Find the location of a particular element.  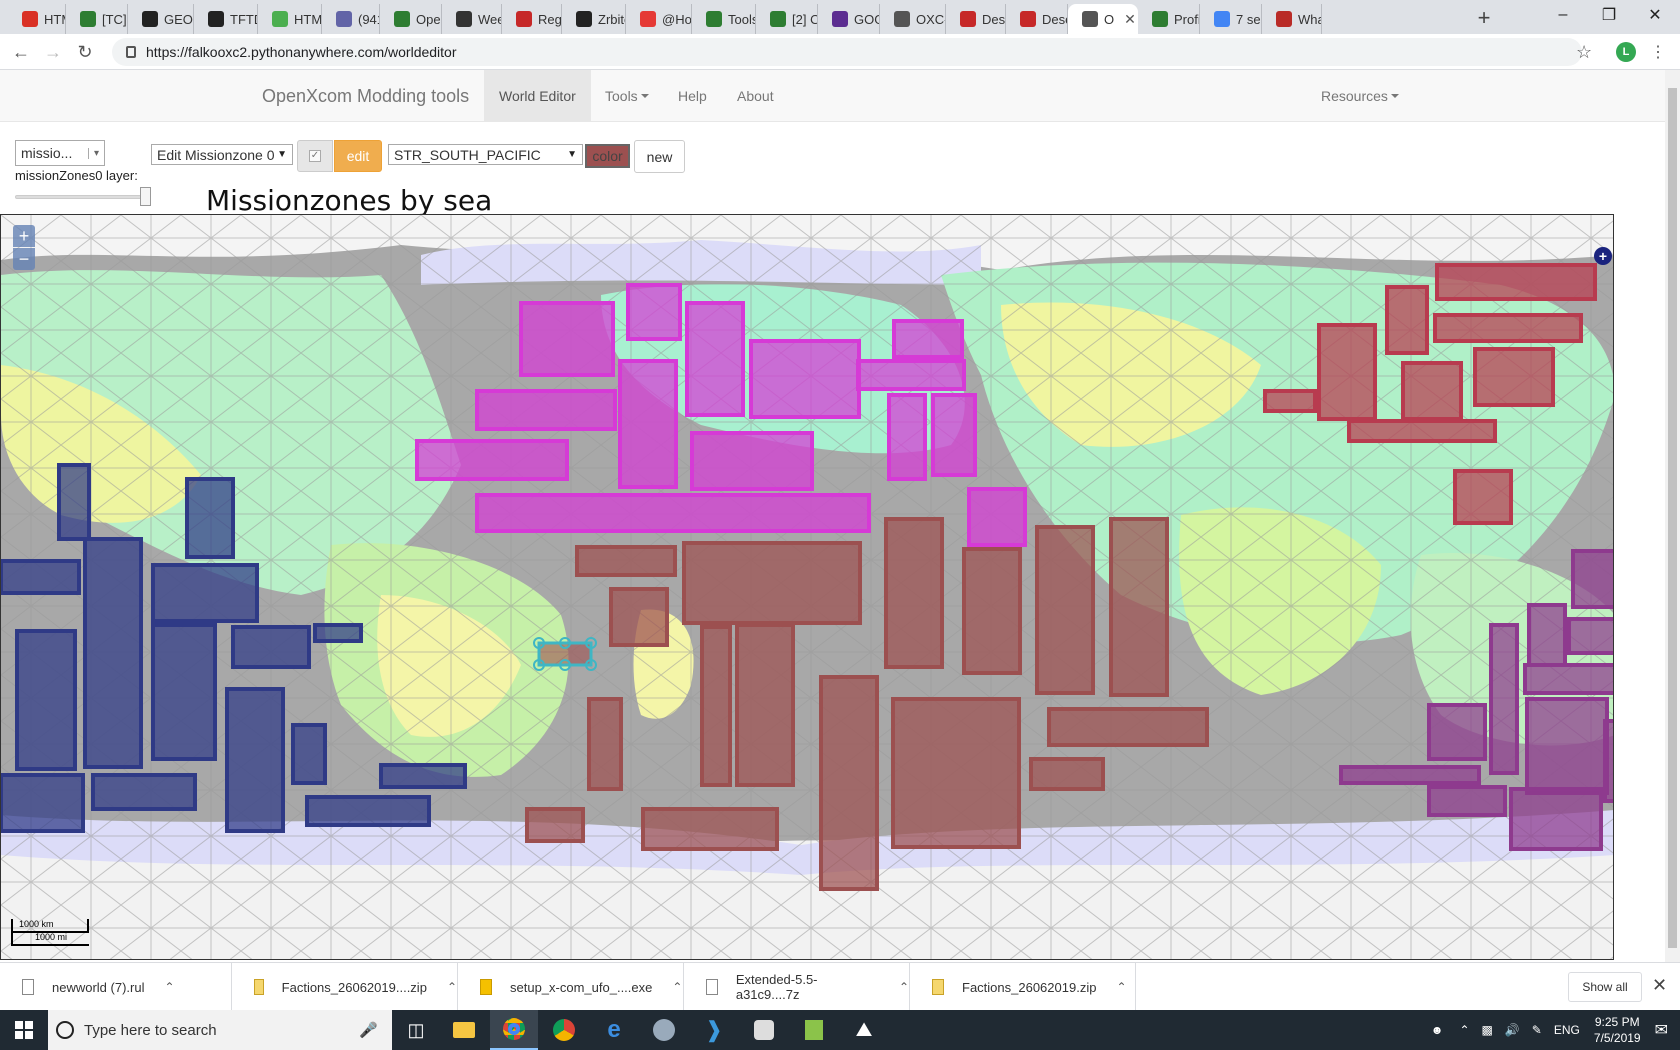

zone-select: Edit Missionzone 0 ▼ is located at coordinates (222, 154).